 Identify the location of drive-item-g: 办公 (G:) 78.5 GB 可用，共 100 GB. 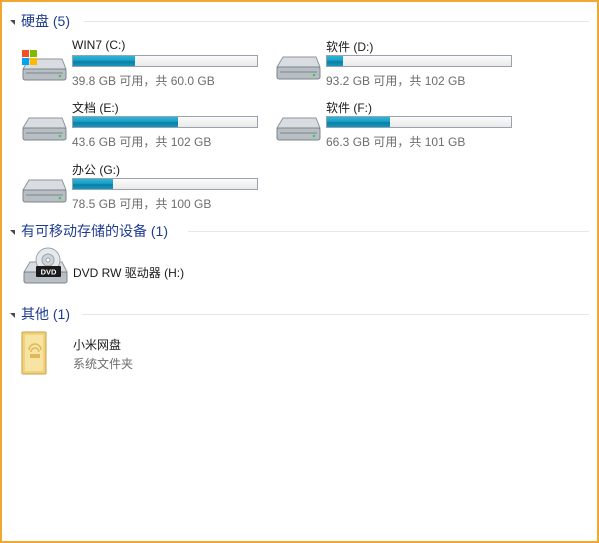
(145, 190).